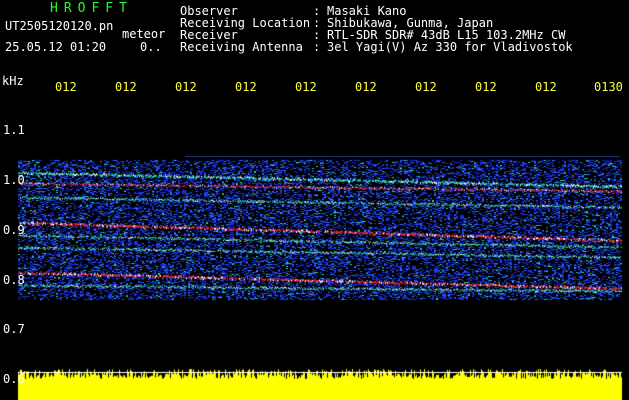  I want to click on meta-value-antenna: 3el Yagi(V) Az 330 for Vladivostok, so click(450, 47).